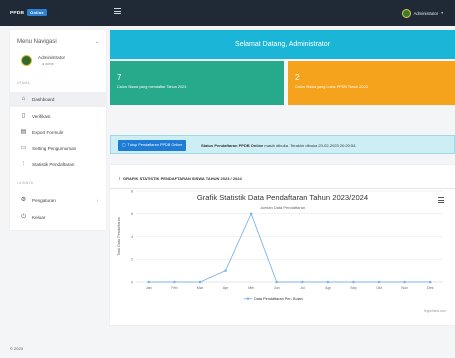 Image resolution: width=455 pixels, height=358 pixels. What do you see at coordinates (152, 87) in the screenshot?
I see `stat-description: Calon Siswa yang mendaftar Tahun 2023` at bounding box center [152, 87].